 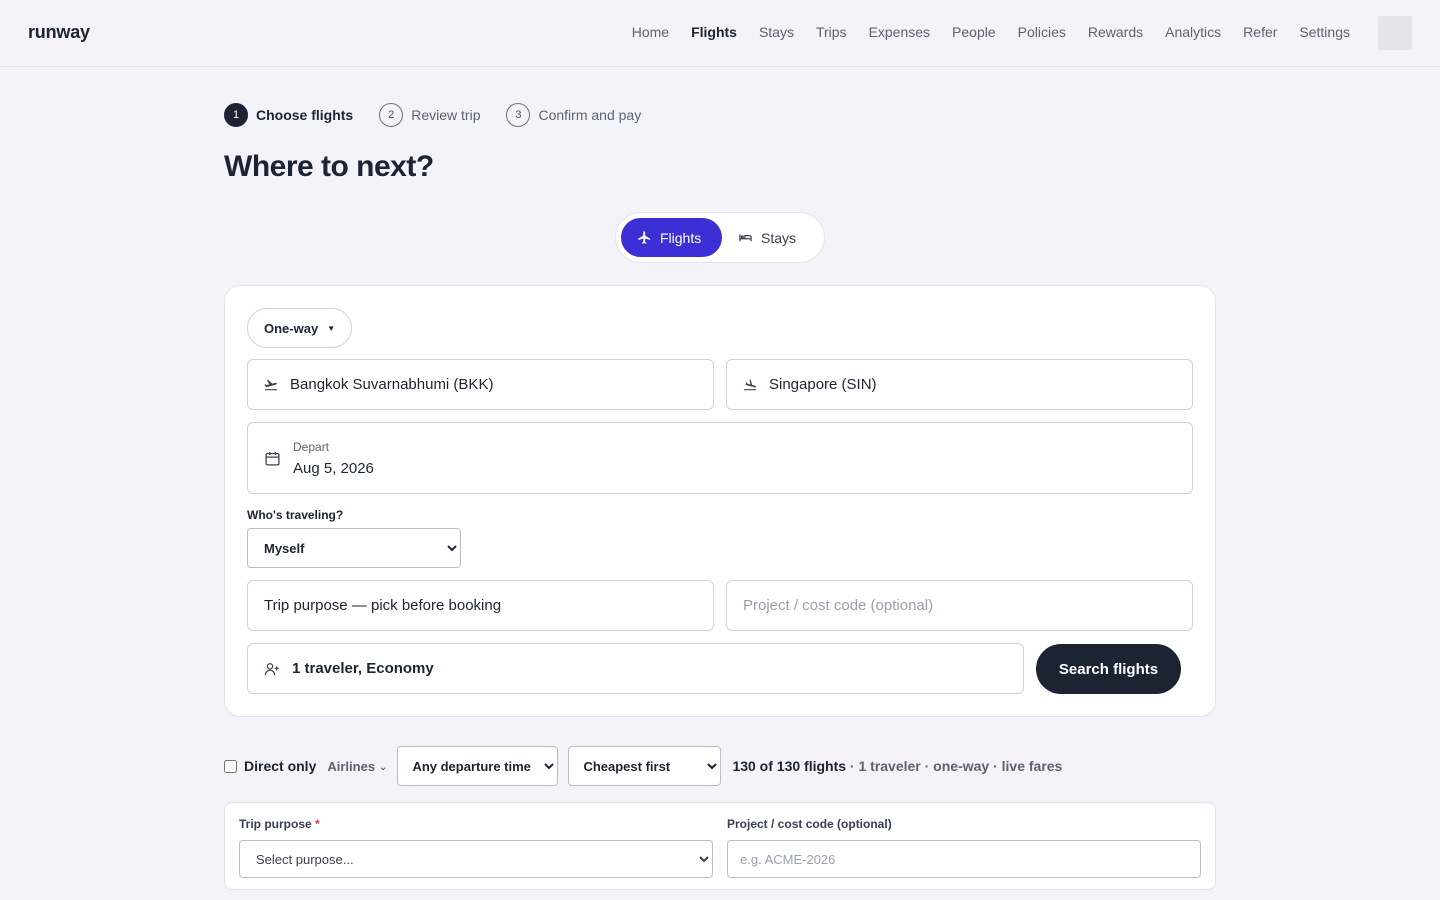 What do you see at coordinates (1324, 32) in the screenshot?
I see `nav-settings: Settings` at bounding box center [1324, 32].